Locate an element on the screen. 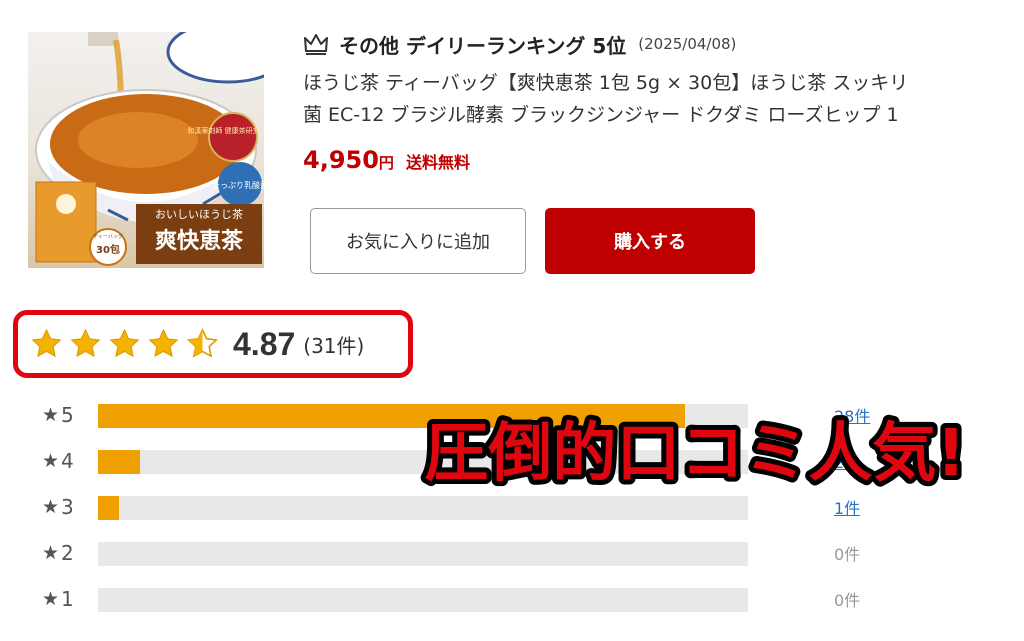 The height and width of the screenshot is (641, 1024). tagline-text: おいしいほうじ茶 is located at coordinates (199, 214).